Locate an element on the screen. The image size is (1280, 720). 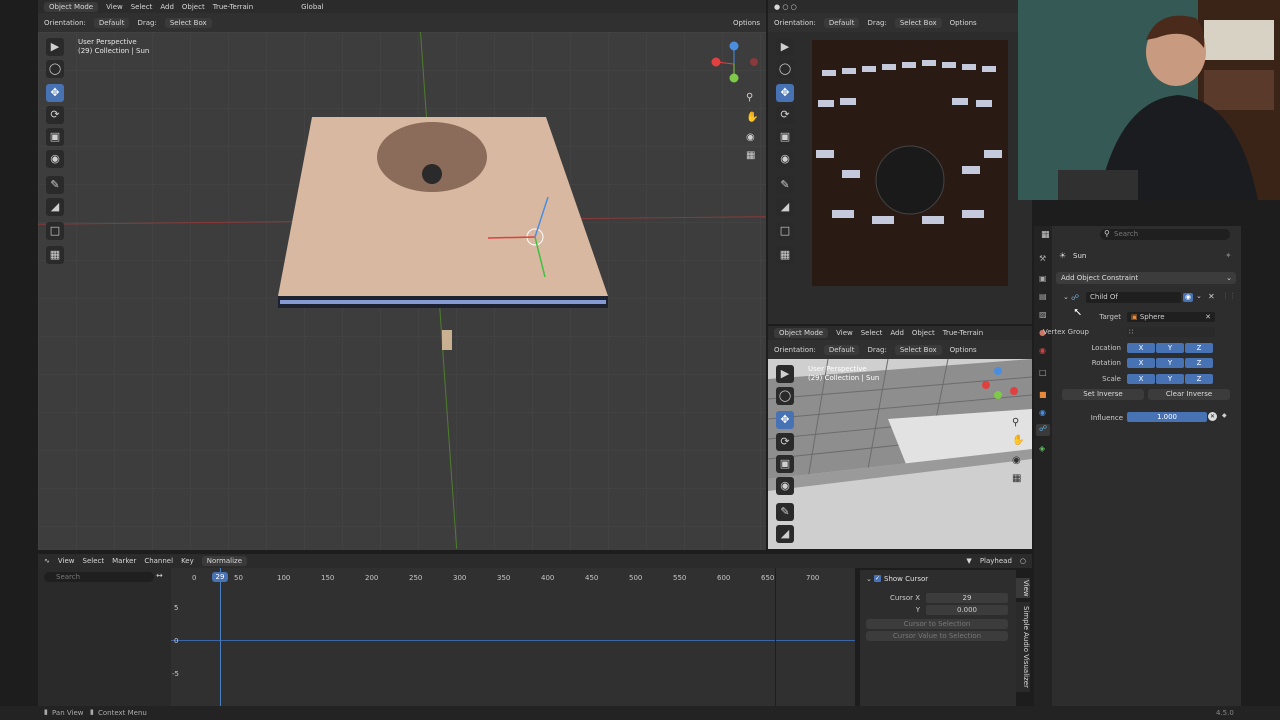
target-field: ▣ Sphere ✕ is located at coordinates (1171, 317).